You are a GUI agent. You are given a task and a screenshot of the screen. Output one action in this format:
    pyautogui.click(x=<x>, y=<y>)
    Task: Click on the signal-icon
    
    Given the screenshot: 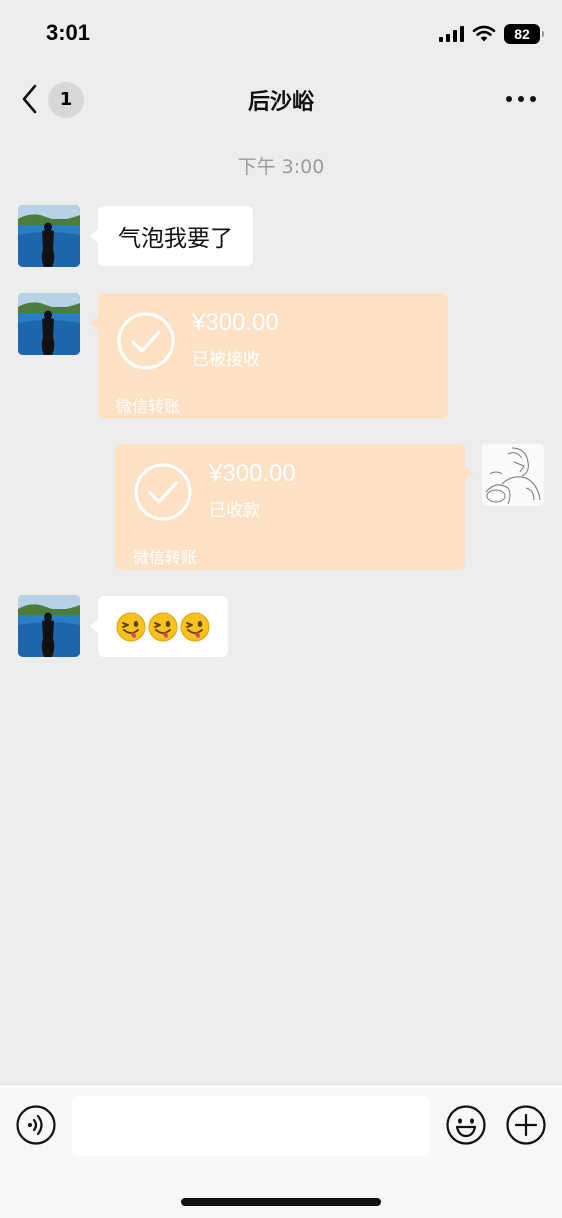 What is the action you would take?
    pyautogui.click(x=451, y=34)
    